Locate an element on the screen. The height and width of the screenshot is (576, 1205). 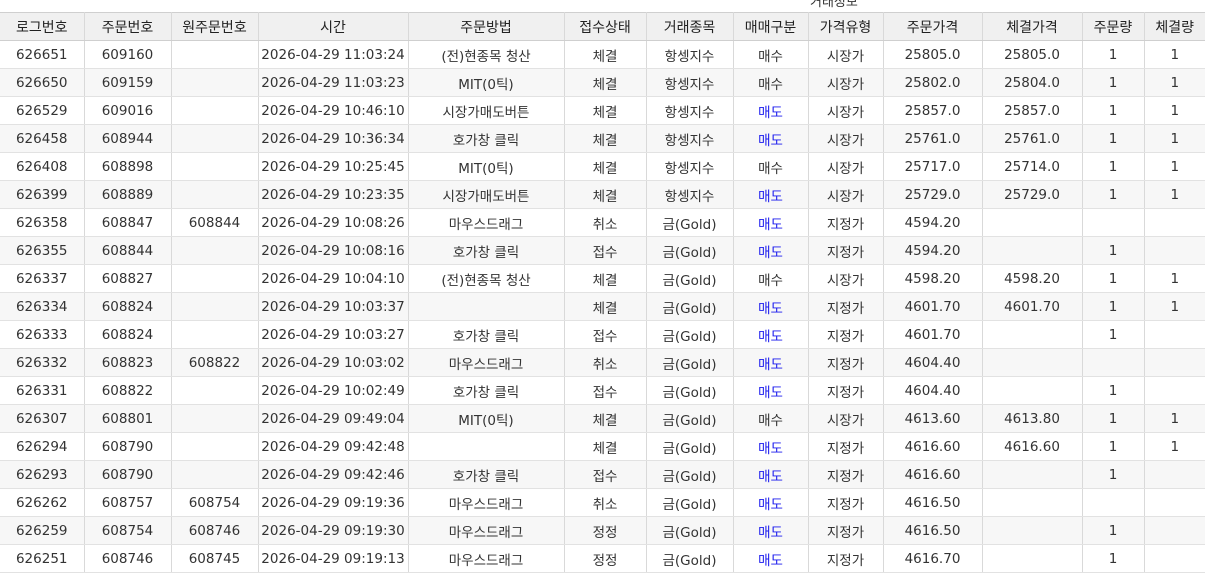
column-header-orig-order-no: 원주문번호 is located at coordinates (215, 26).